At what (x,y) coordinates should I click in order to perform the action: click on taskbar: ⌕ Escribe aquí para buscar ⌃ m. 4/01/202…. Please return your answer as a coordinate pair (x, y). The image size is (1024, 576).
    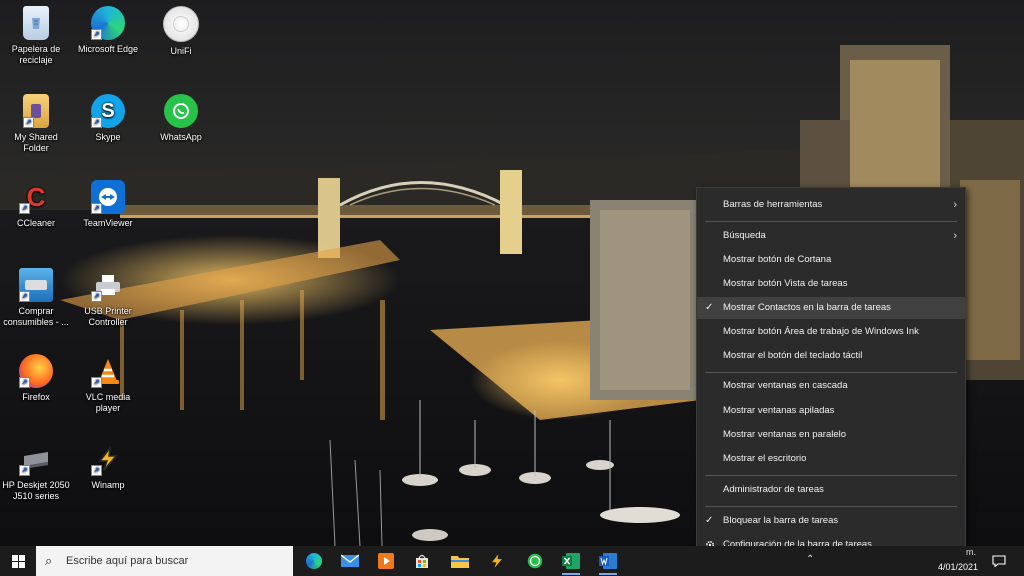
    Looking at the image, I should click on (512, 561).